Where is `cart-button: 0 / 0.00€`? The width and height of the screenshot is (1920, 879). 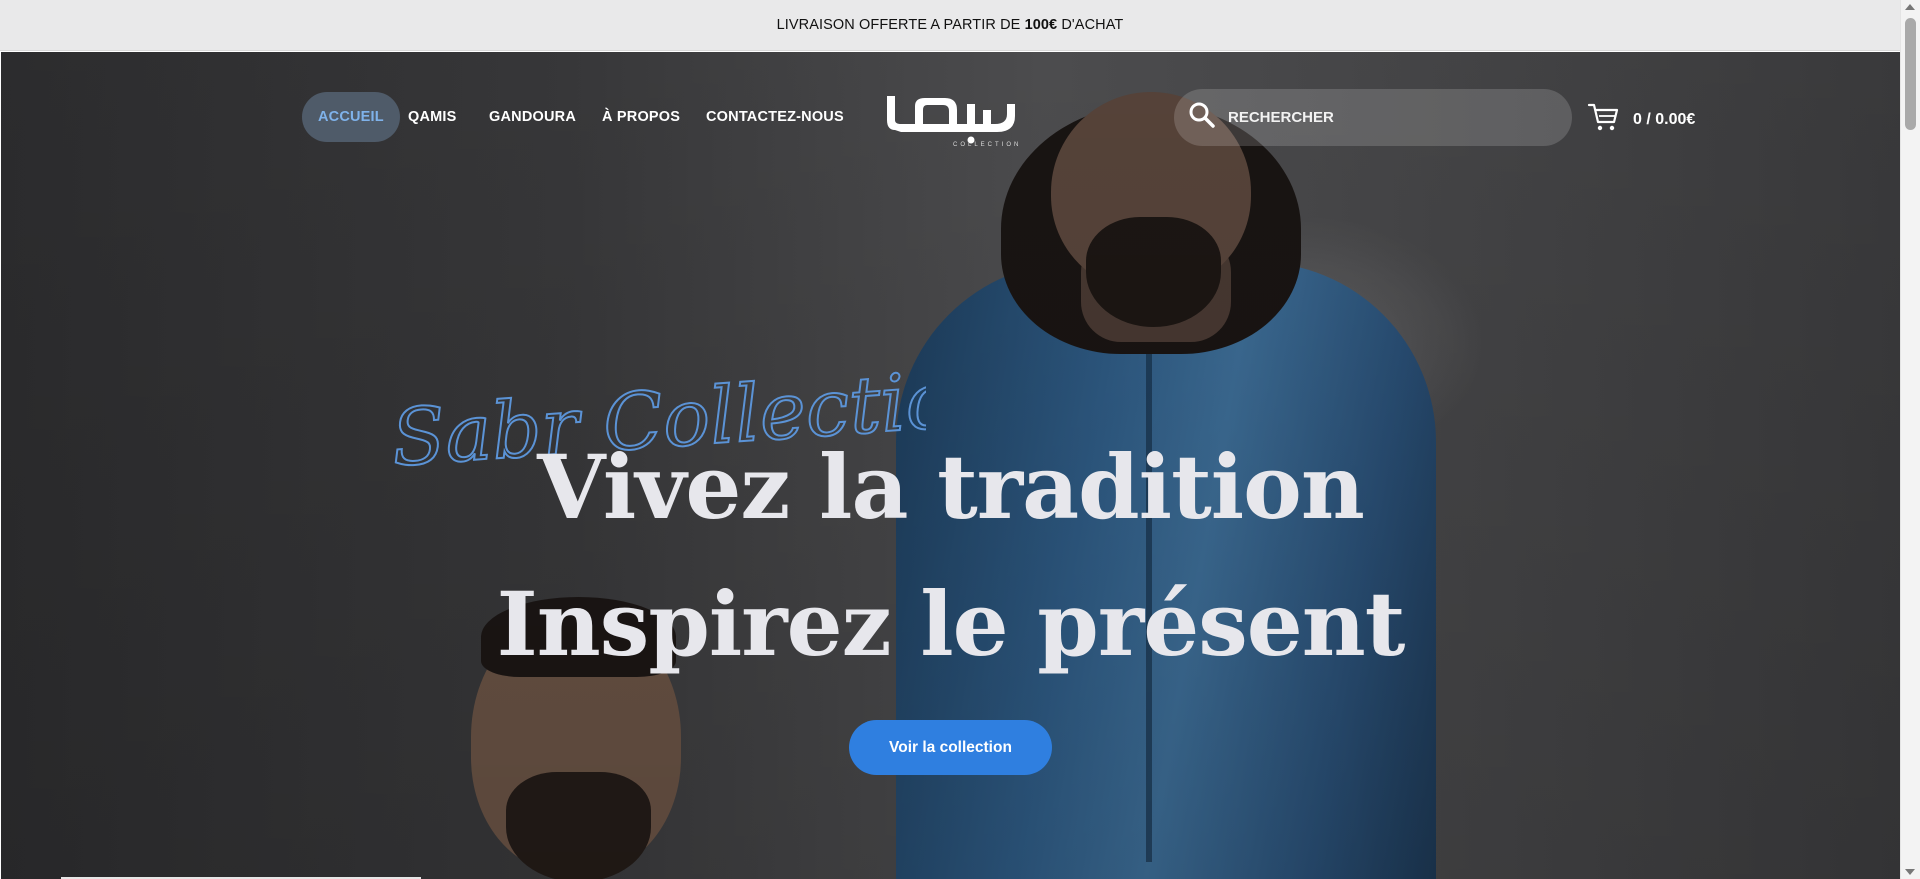 cart-button: 0 / 0.00€ is located at coordinates (1641, 119).